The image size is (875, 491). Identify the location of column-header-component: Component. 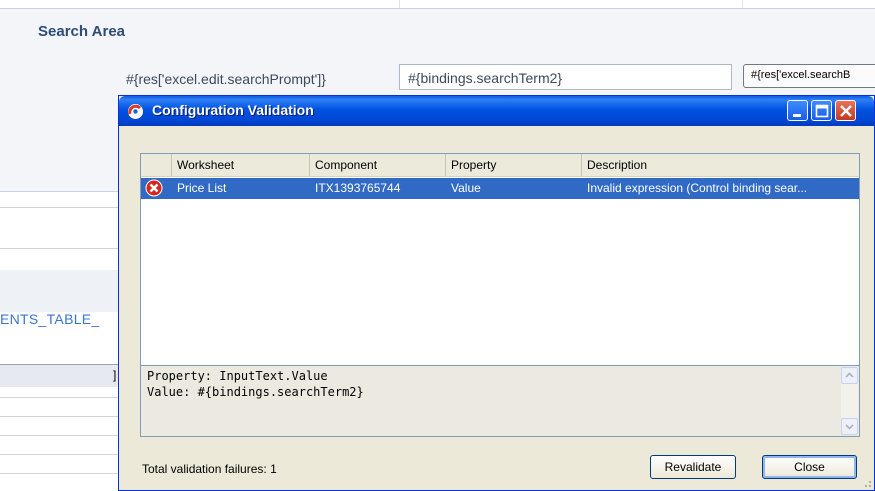
(378, 165).